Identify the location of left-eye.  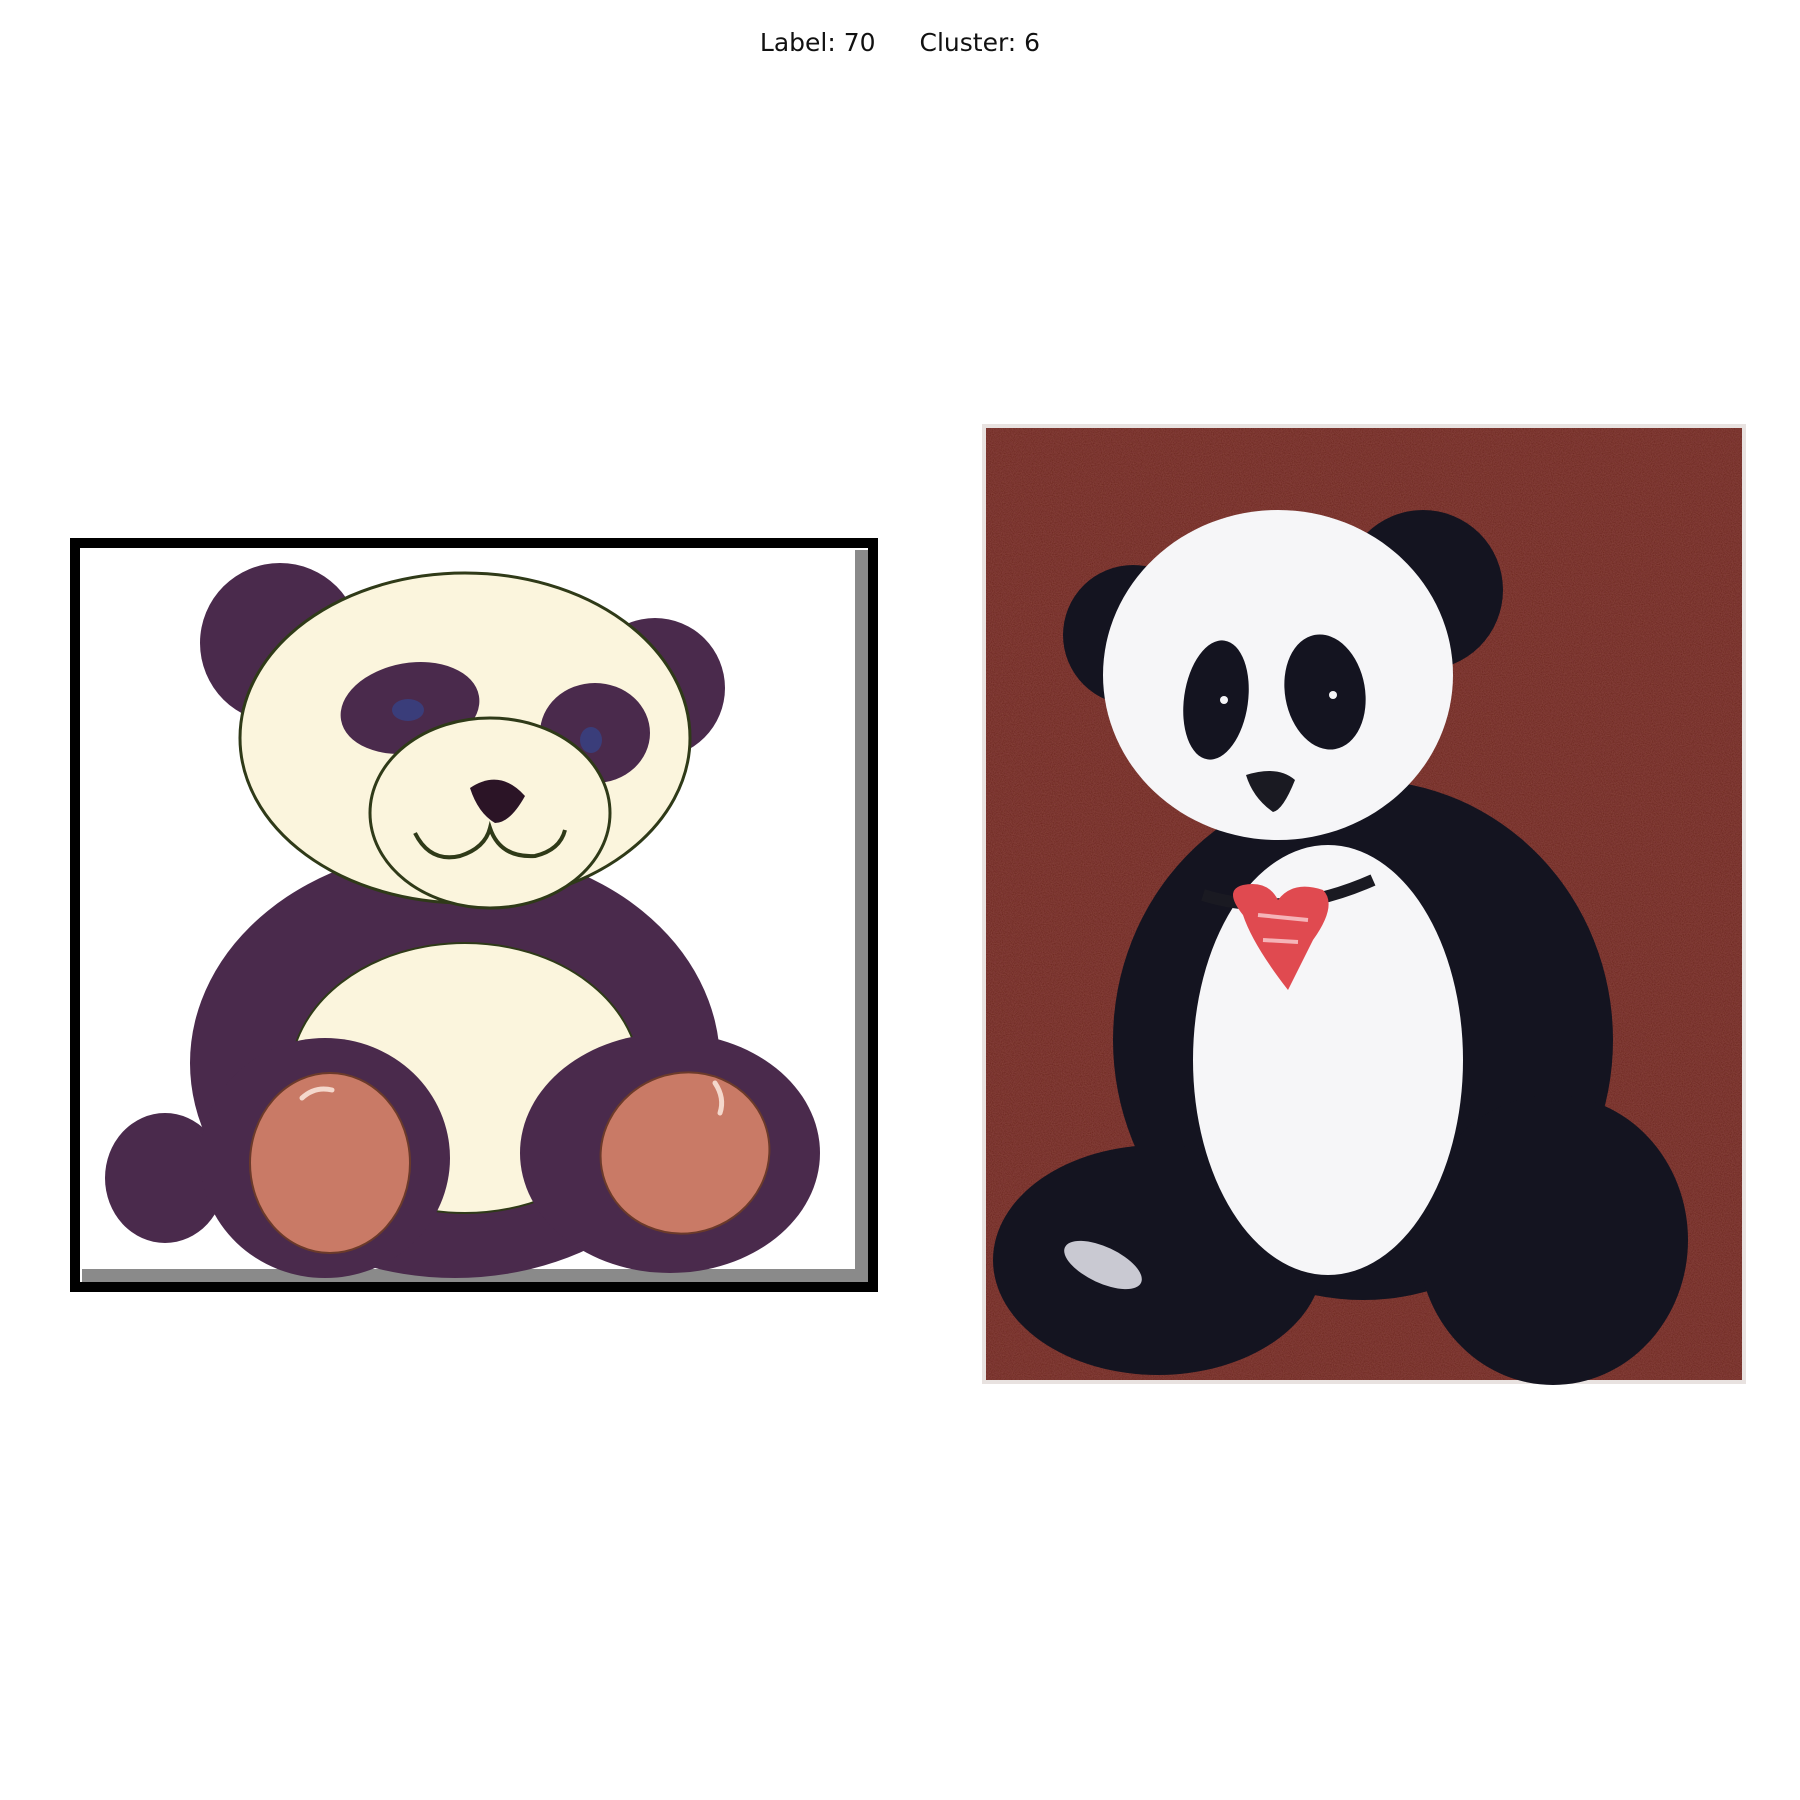
(408, 710).